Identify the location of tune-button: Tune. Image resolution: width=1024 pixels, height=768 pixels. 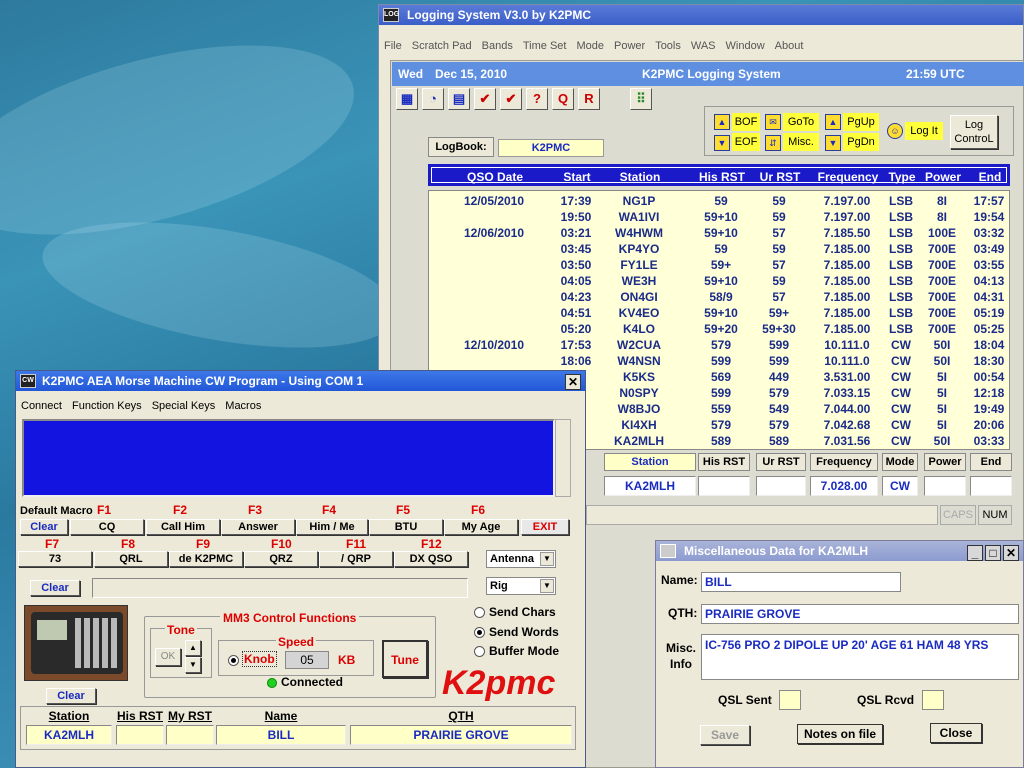
(405, 659).